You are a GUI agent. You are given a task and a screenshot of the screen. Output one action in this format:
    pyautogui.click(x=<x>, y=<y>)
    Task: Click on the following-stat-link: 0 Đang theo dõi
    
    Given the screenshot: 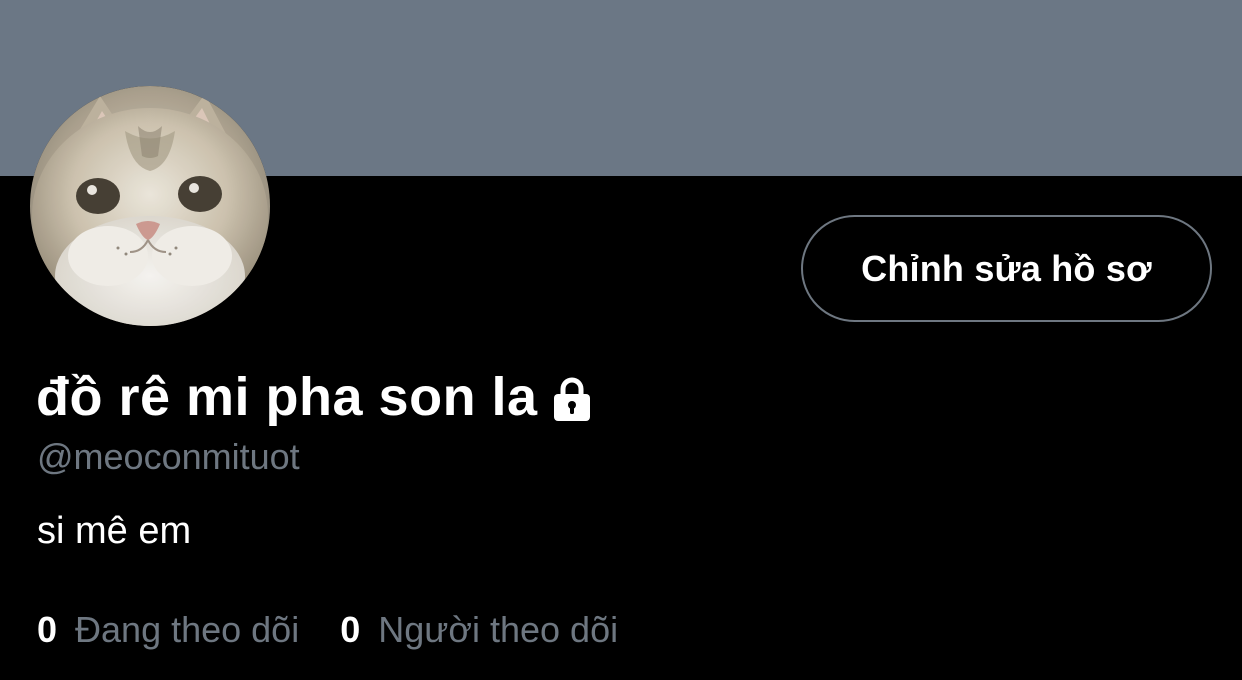 What is the action you would take?
    pyautogui.click(x=168, y=630)
    